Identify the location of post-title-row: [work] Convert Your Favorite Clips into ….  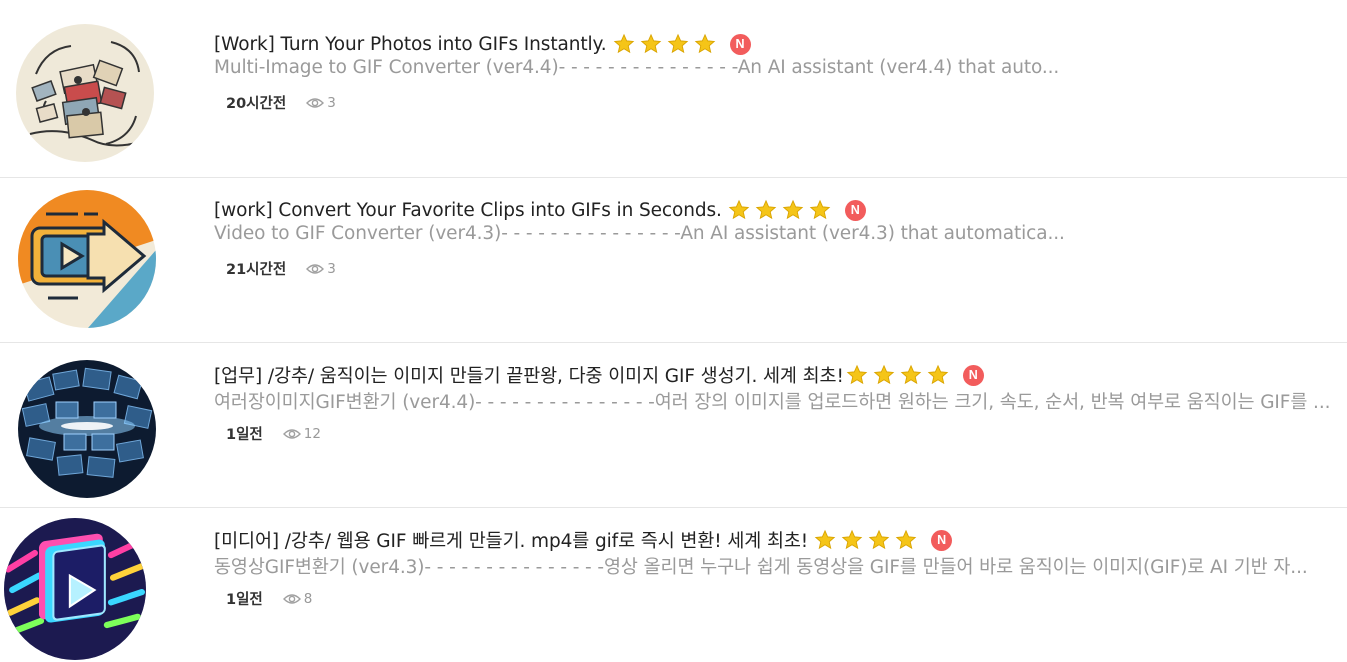
(540, 210).